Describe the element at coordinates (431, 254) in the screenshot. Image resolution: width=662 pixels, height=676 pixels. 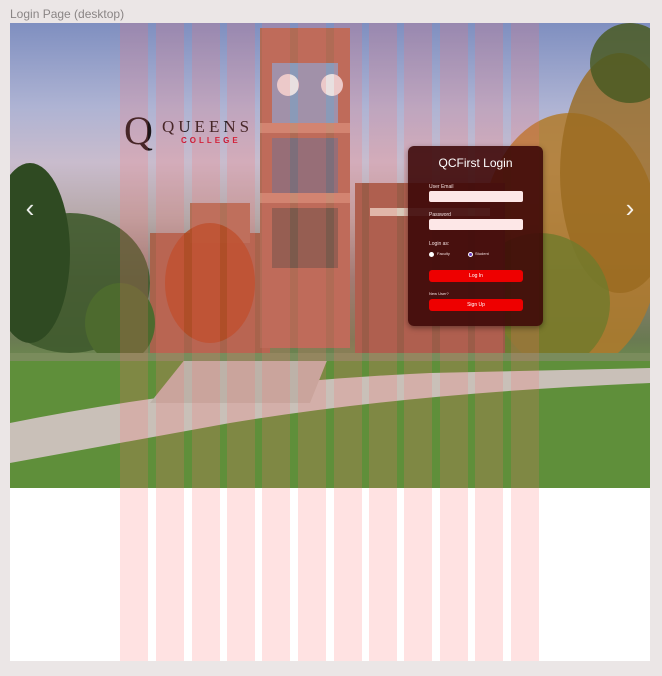
I see `faculty-radio` at that location.